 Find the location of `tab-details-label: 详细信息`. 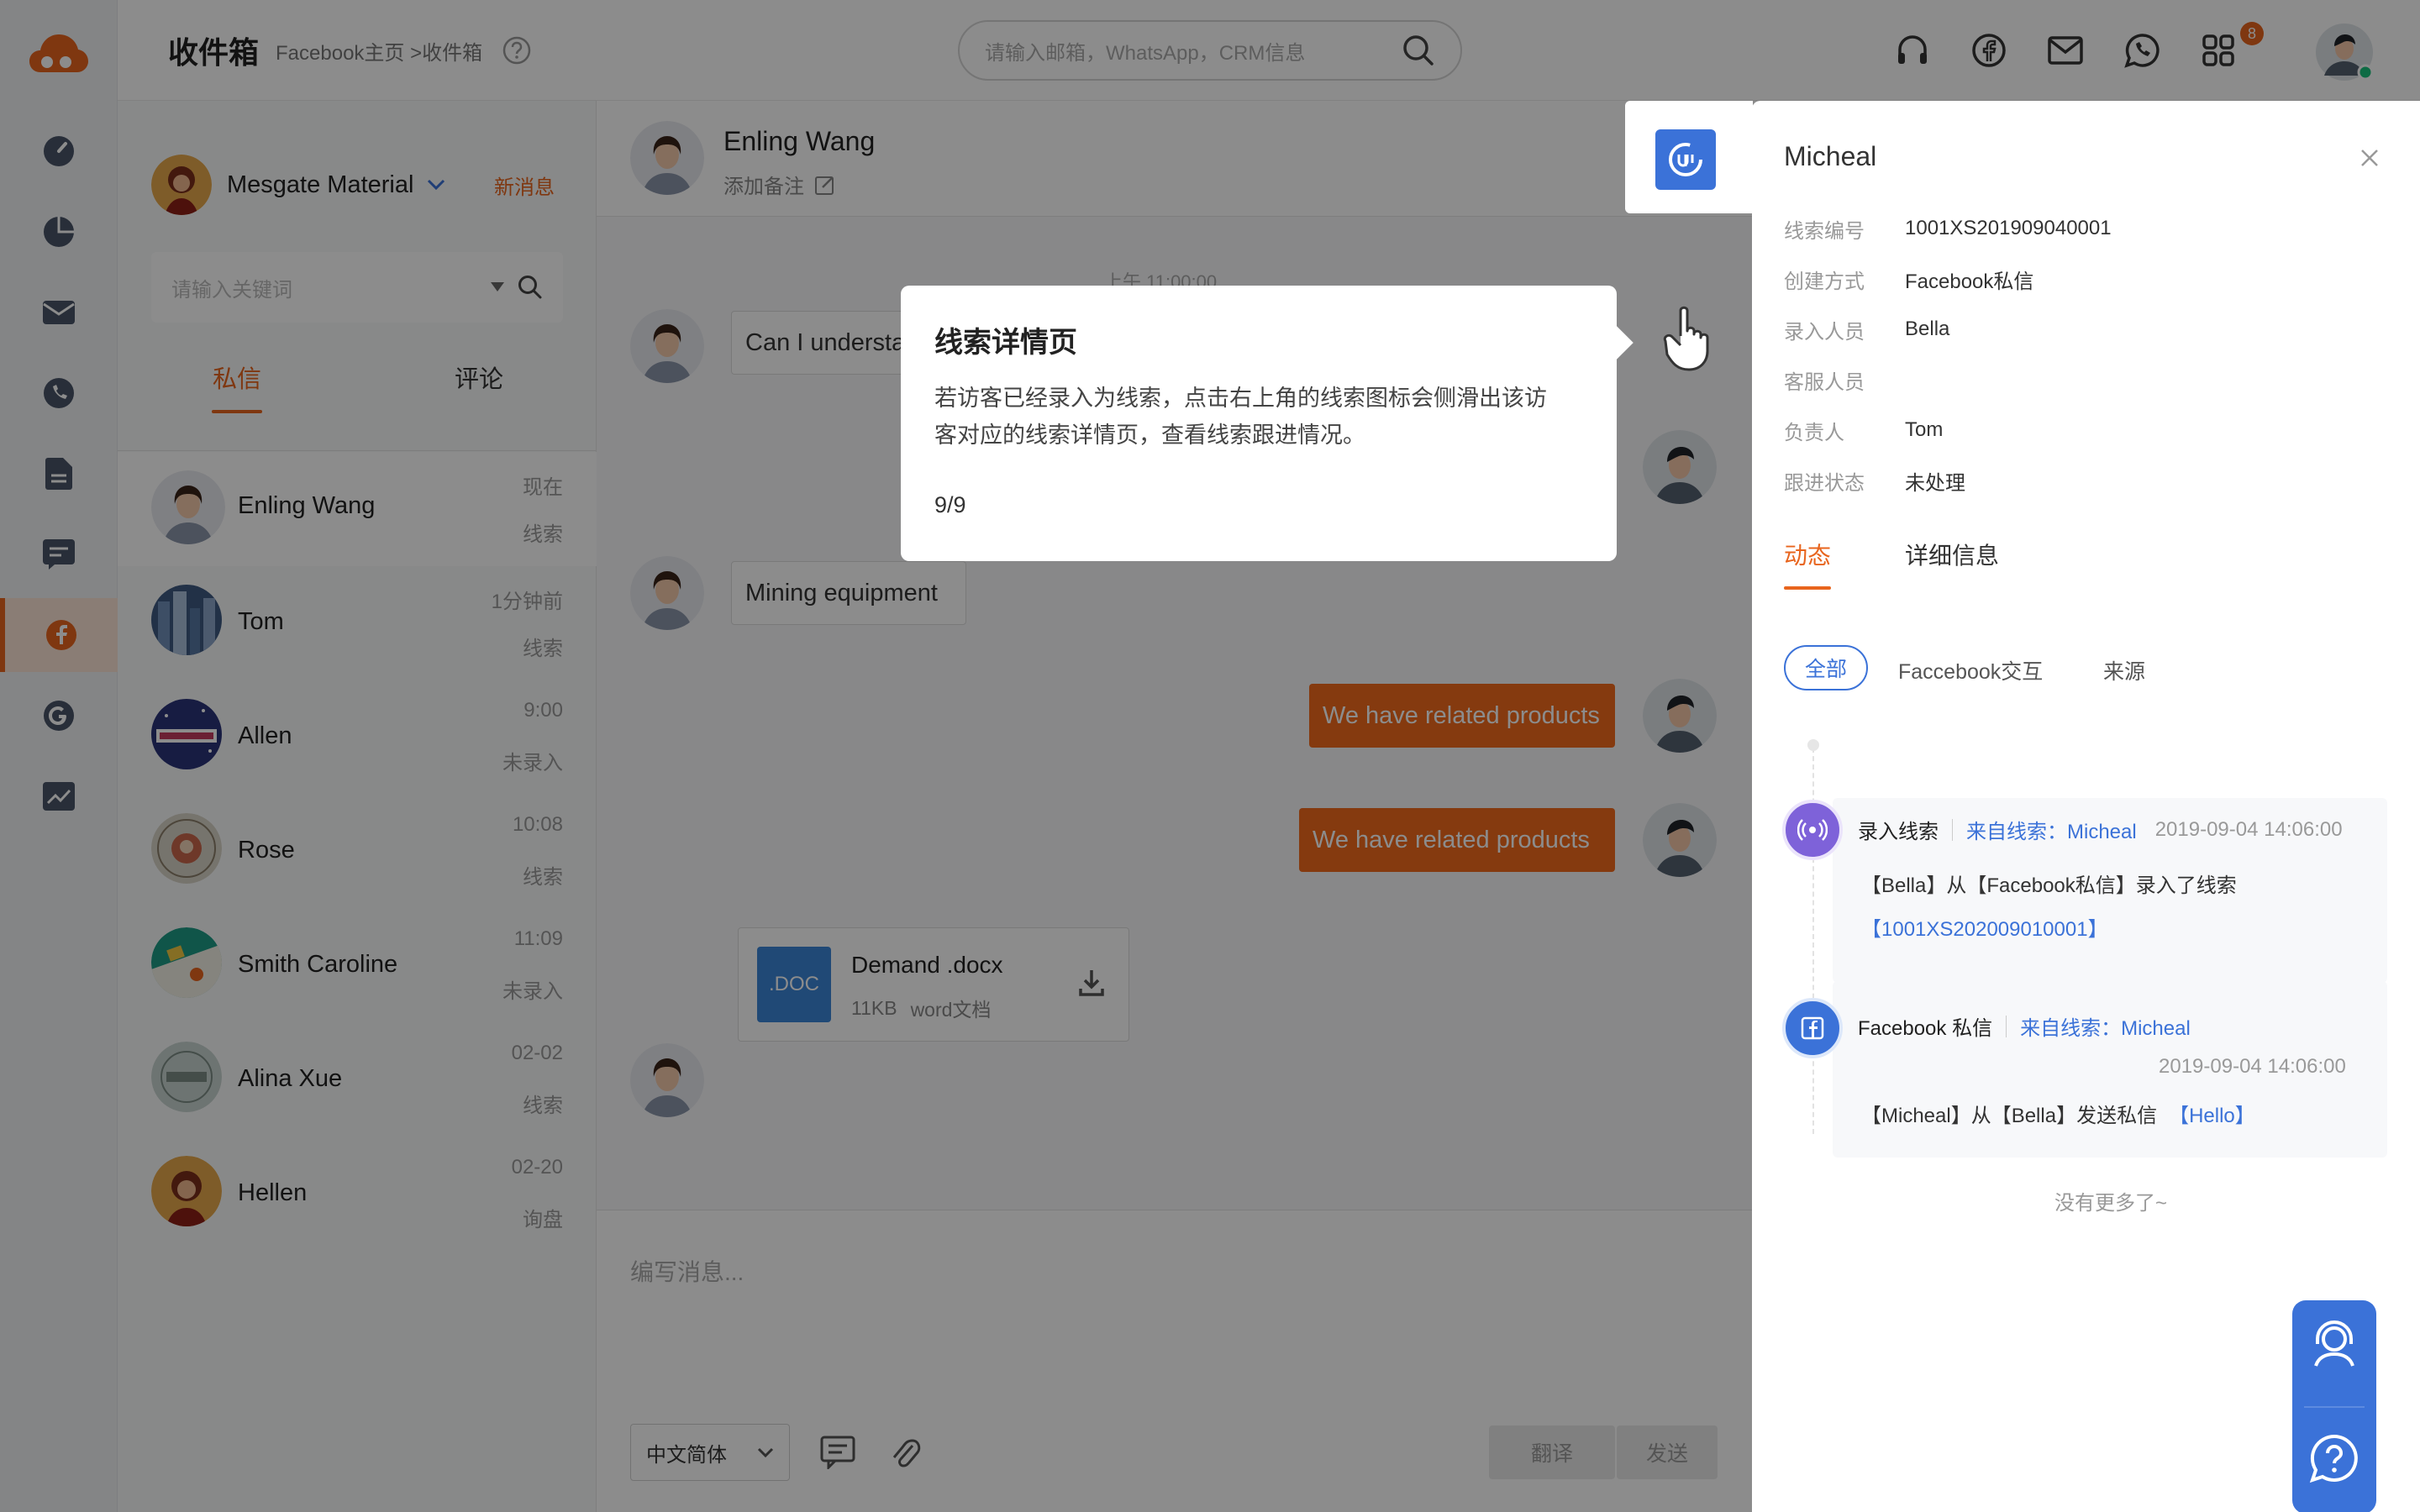

tab-details-label: 详细信息 is located at coordinates (1952, 556).